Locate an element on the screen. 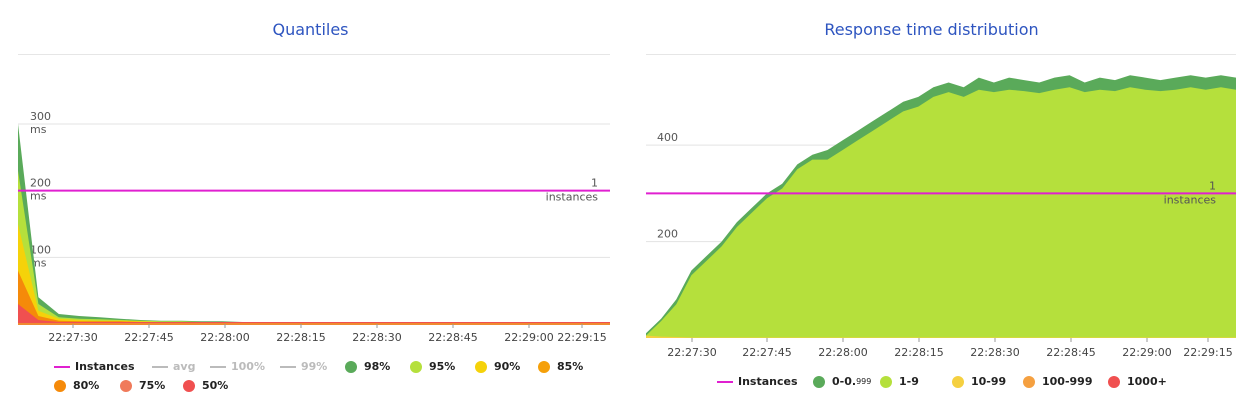 This screenshot has width=1242, height=403. legend-item-Instances: Instances is located at coordinates (757, 381).